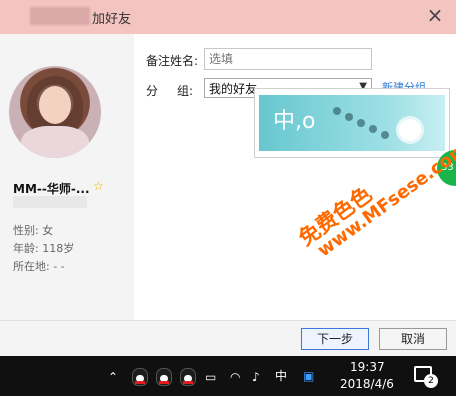 The image size is (456, 396). Describe the element at coordinates (50, 202) in the screenshot. I see `profile-subline-blur` at that location.